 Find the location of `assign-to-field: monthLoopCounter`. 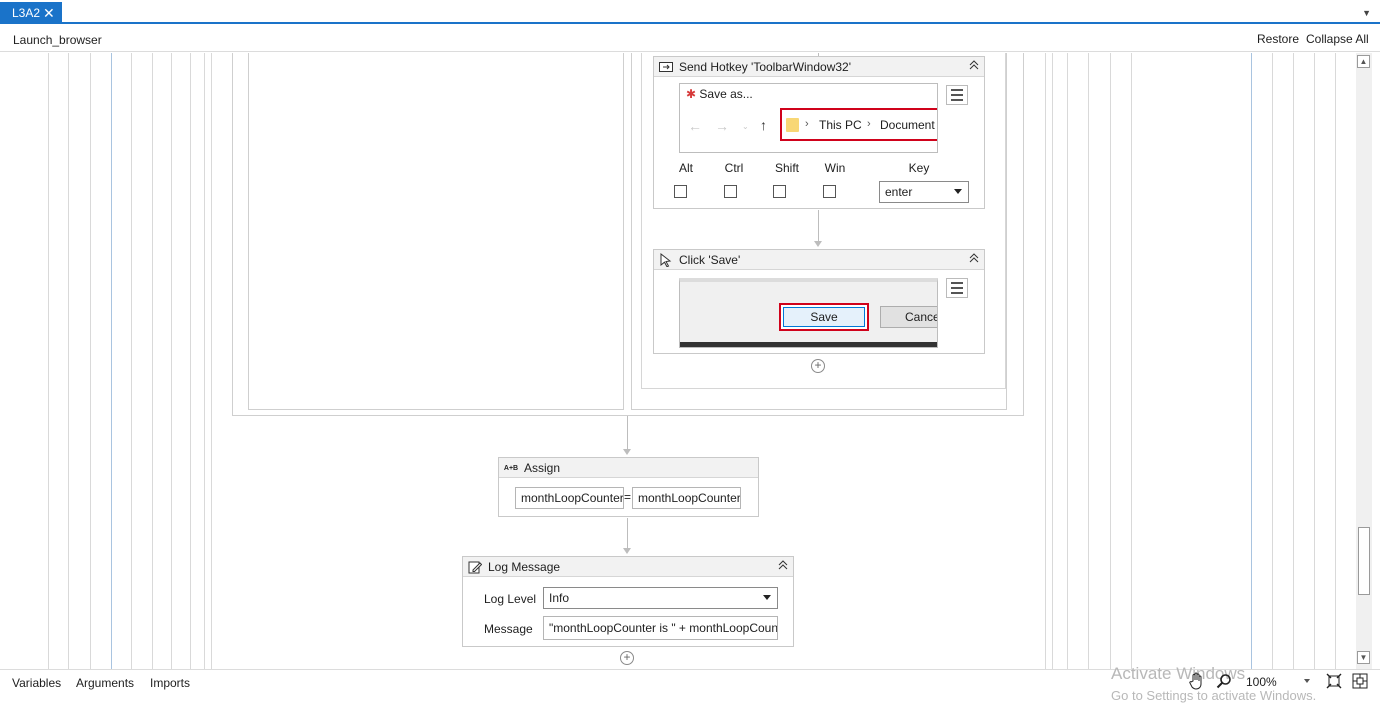

assign-to-field: monthLoopCounter is located at coordinates (569, 498).